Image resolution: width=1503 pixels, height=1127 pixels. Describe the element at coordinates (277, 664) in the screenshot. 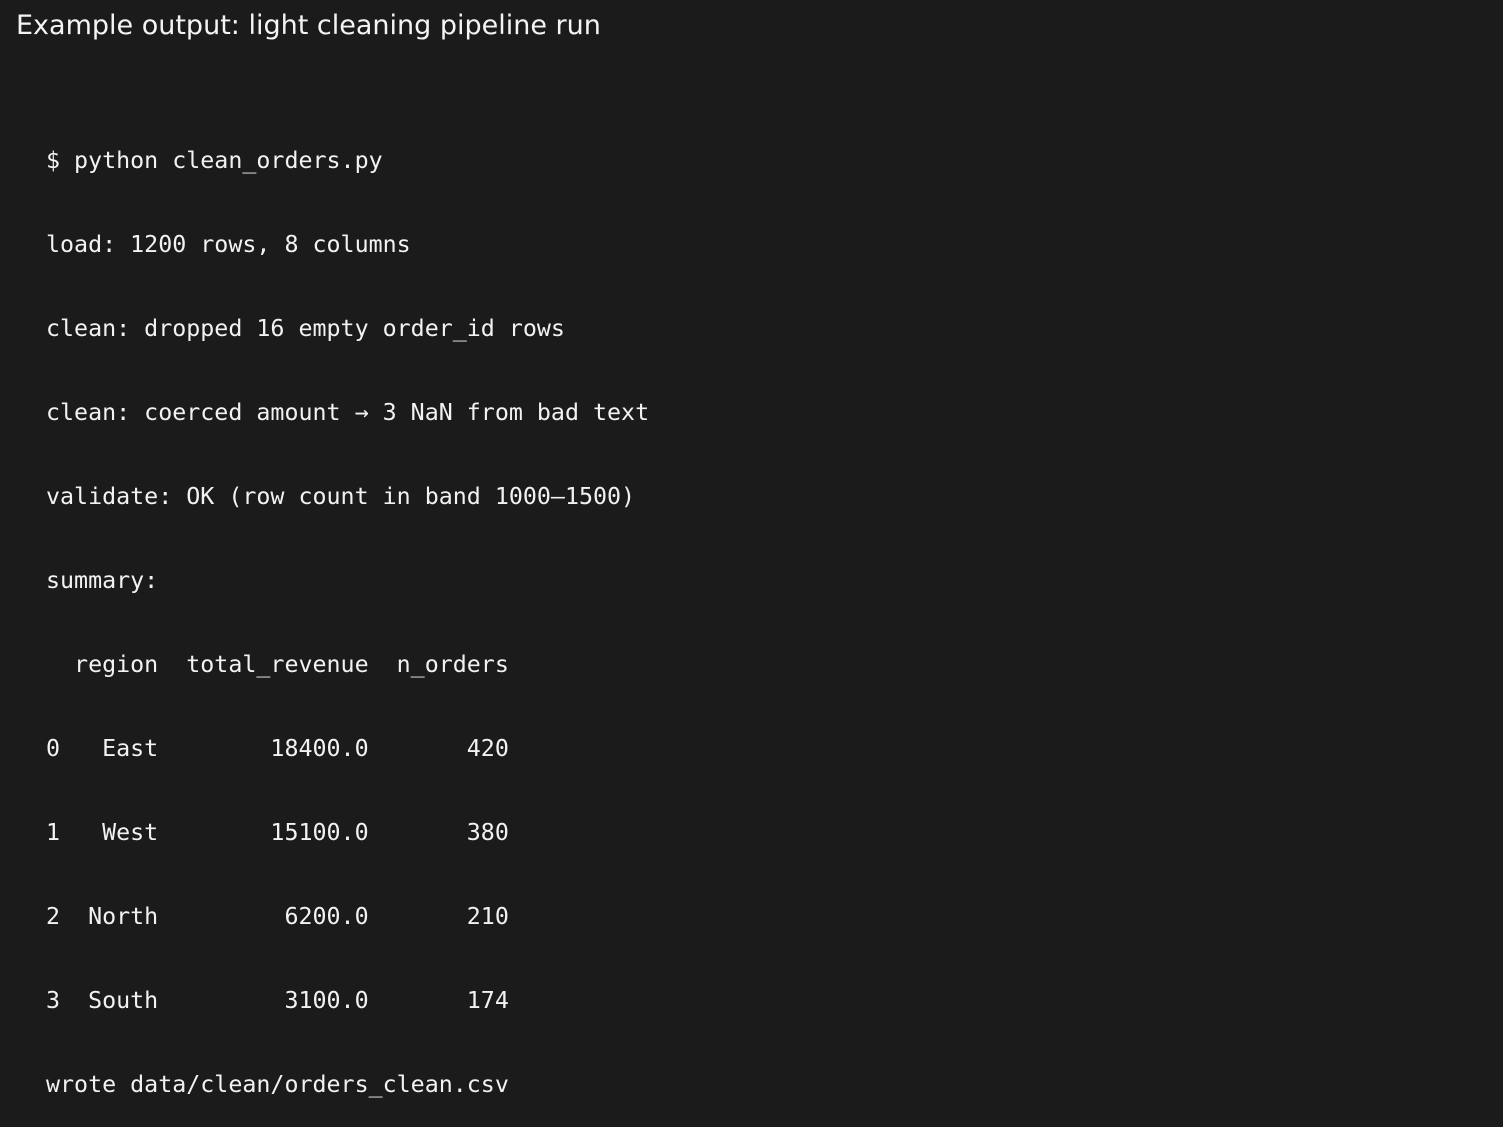

I see `summary-table-header: region total_revenue n_orders` at that location.